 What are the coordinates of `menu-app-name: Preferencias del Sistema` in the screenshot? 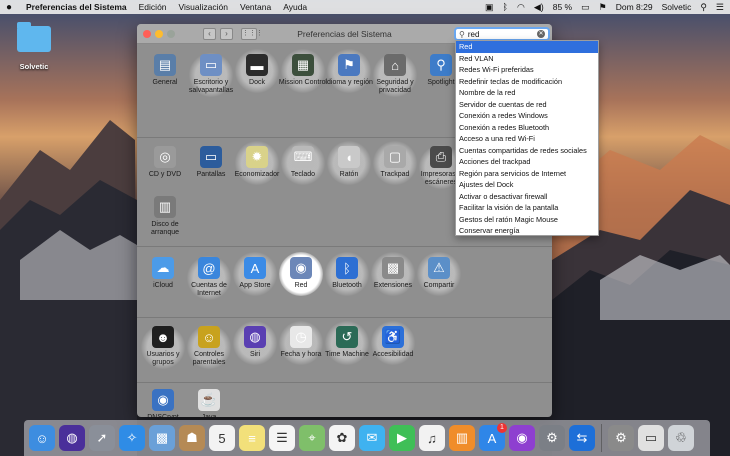 It's located at (76, 7).